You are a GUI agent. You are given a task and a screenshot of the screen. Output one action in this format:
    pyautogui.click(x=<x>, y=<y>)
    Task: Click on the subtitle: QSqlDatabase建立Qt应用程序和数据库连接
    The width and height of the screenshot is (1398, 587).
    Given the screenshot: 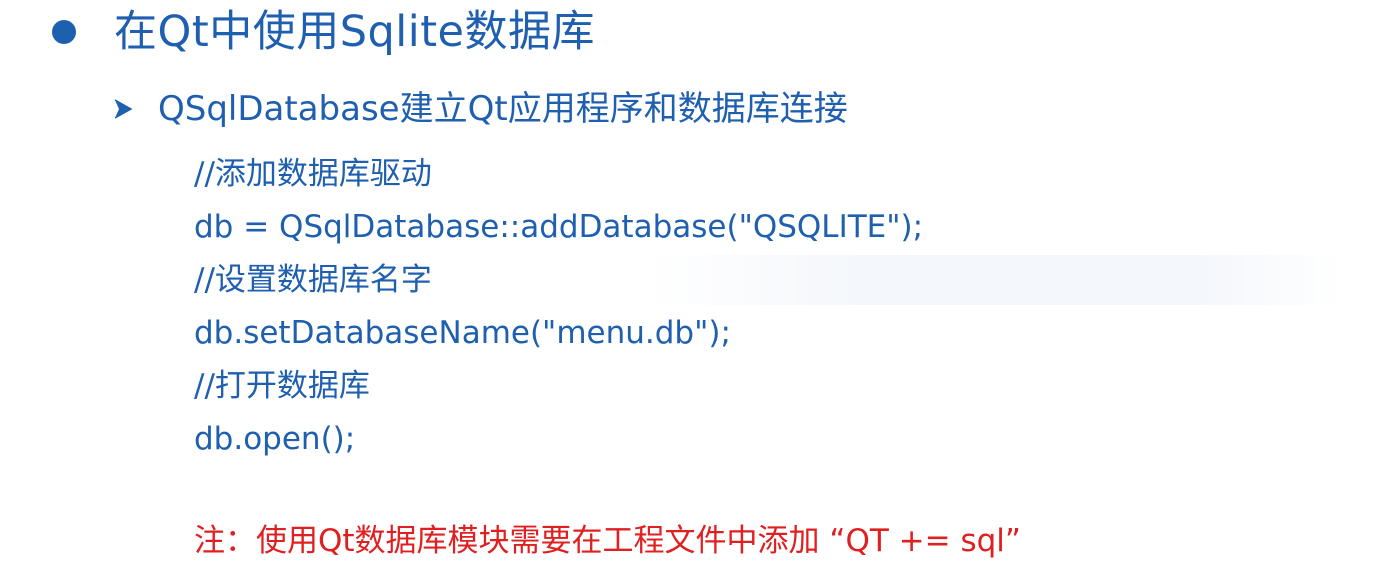 What is the action you would take?
    pyautogui.click(x=503, y=109)
    